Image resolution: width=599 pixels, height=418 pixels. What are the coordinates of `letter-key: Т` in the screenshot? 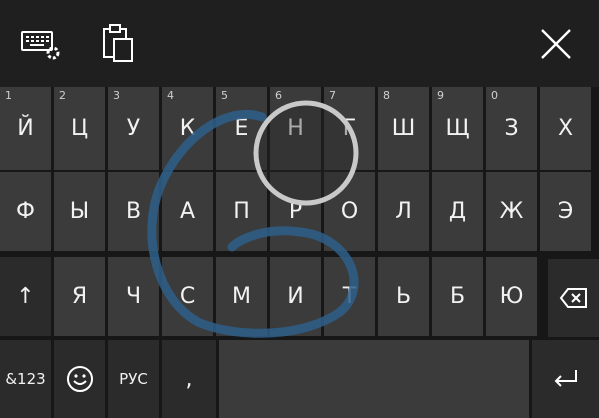 It's located at (349, 296).